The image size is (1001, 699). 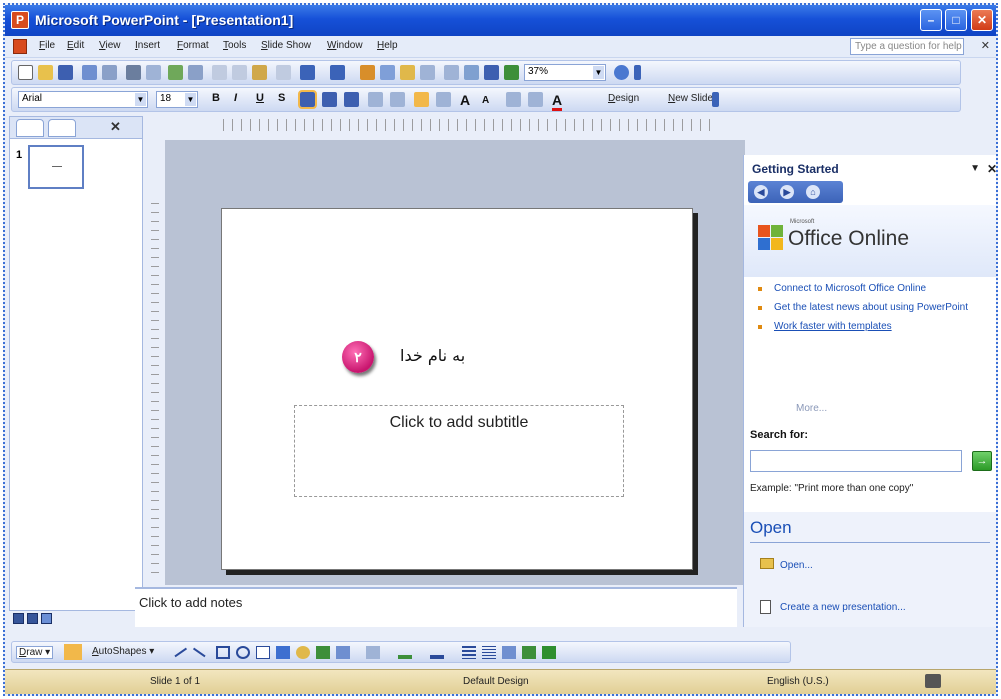 What do you see at coordinates (485, 100) in the screenshot?
I see `decrease-font-button: A` at bounding box center [485, 100].